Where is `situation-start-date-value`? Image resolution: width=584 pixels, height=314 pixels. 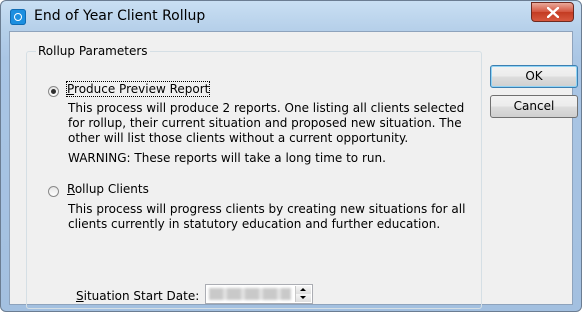 situation-start-date-value is located at coordinates (250, 294).